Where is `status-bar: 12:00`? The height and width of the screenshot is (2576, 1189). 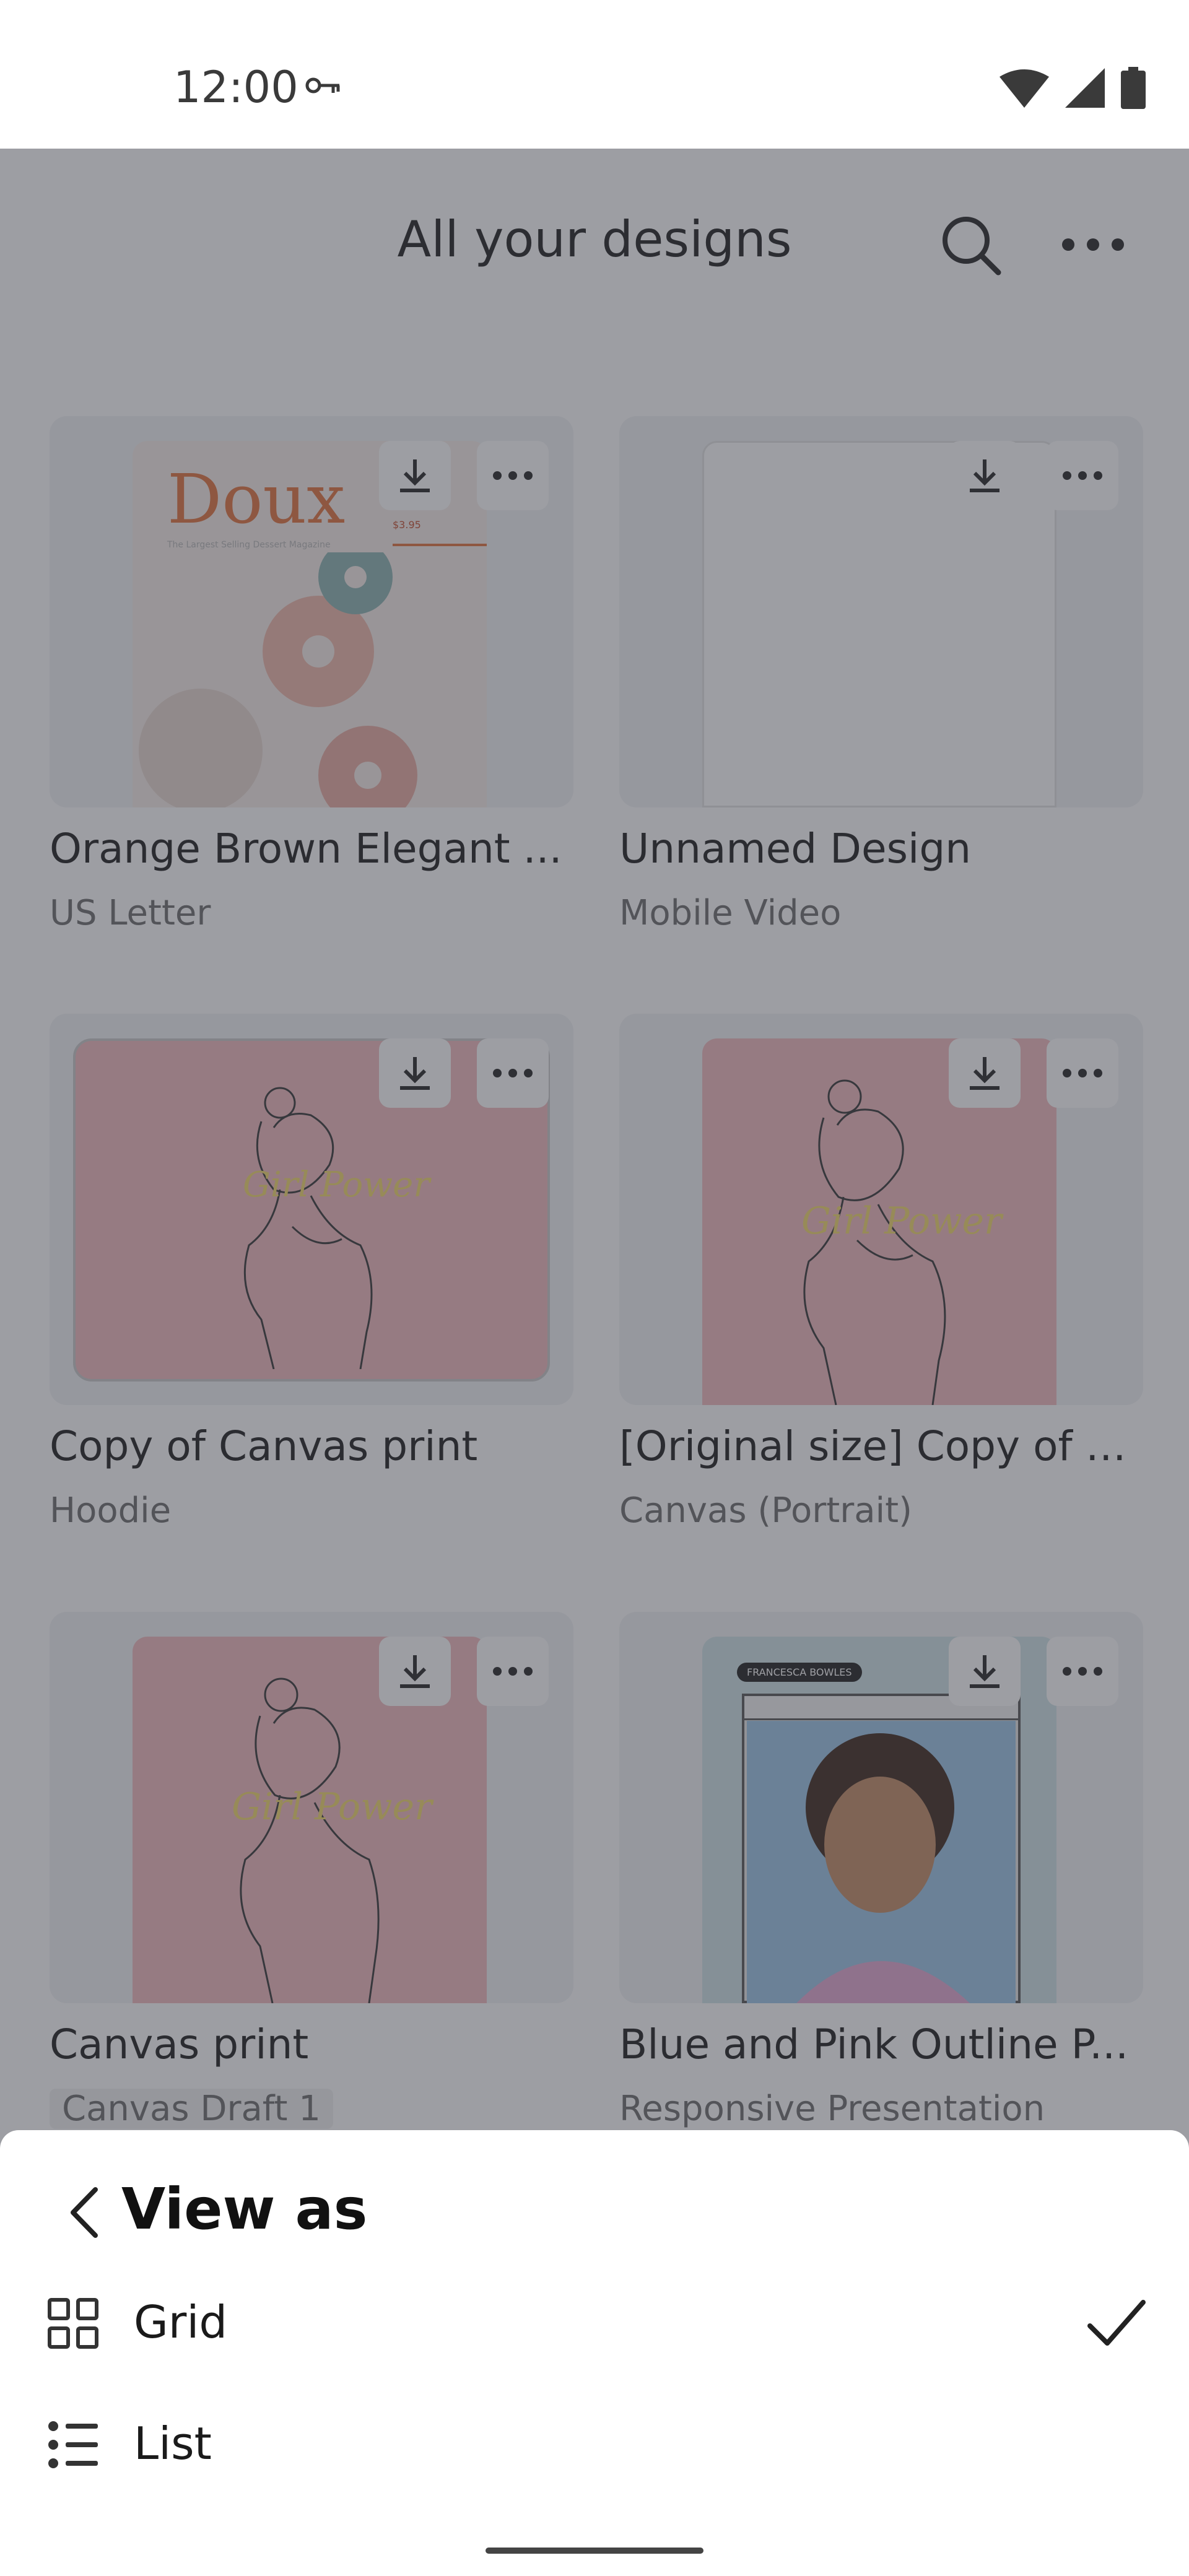
status-bar: 12:00 is located at coordinates (594, 74).